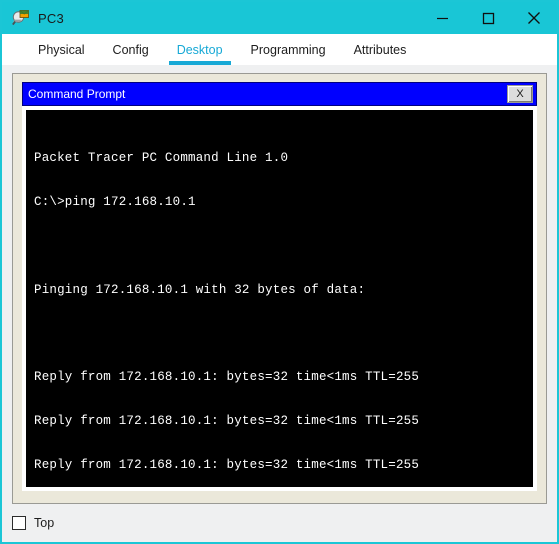  I want to click on tab-config: Config, so click(131, 54).